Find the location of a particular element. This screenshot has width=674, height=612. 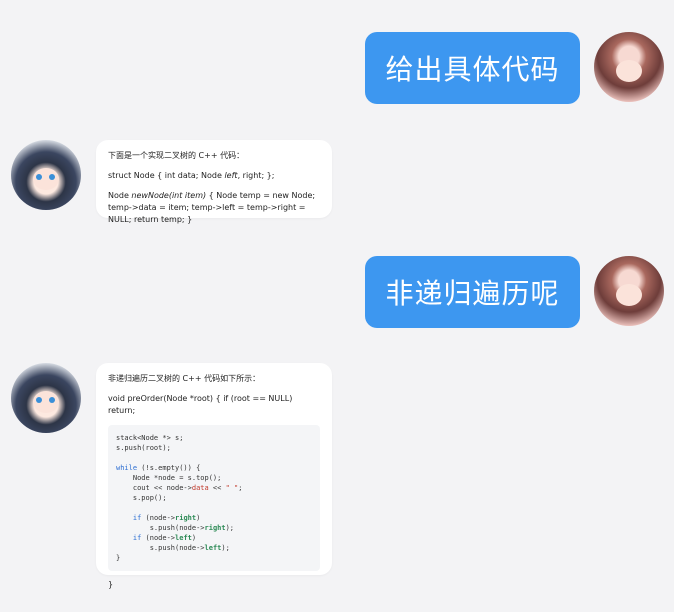

code-line: if (node->right) is located at coordinates (166, 518).